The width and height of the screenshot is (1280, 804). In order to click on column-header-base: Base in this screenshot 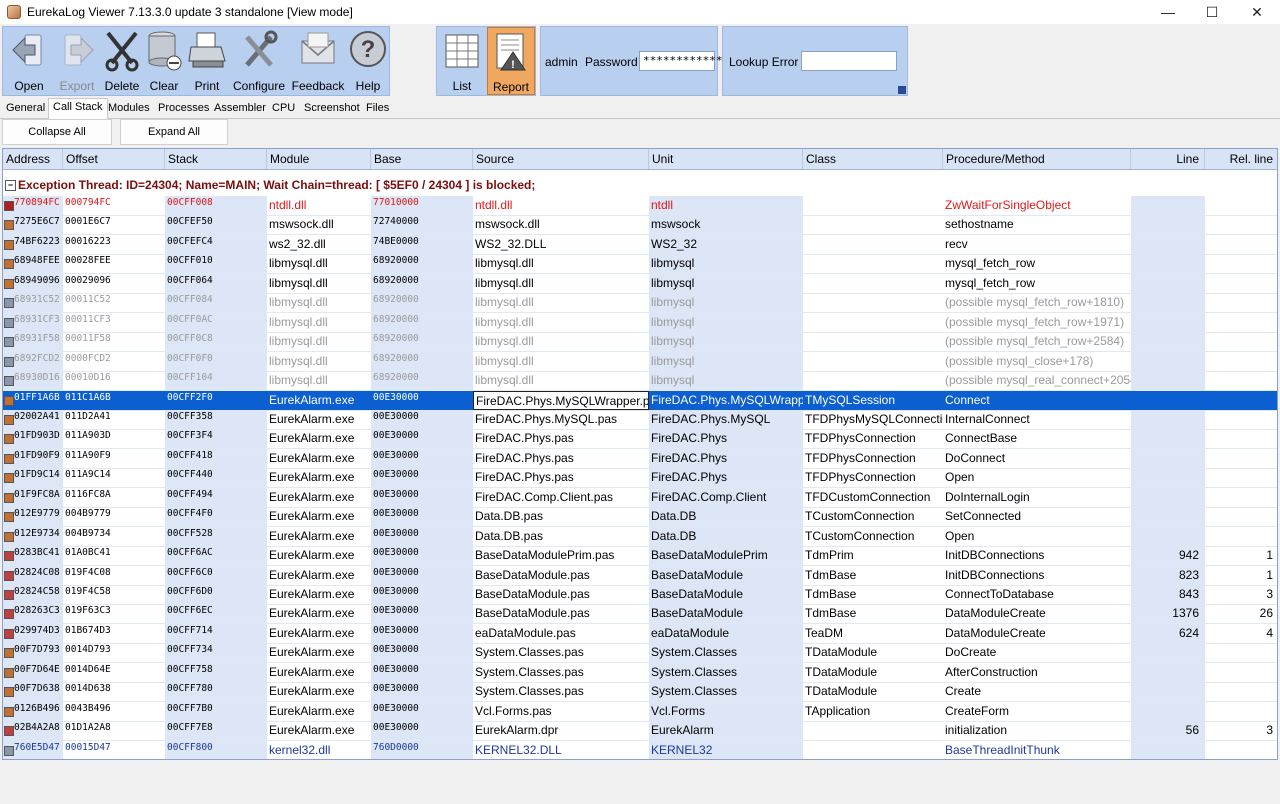, I will do `click(422, 159)`.